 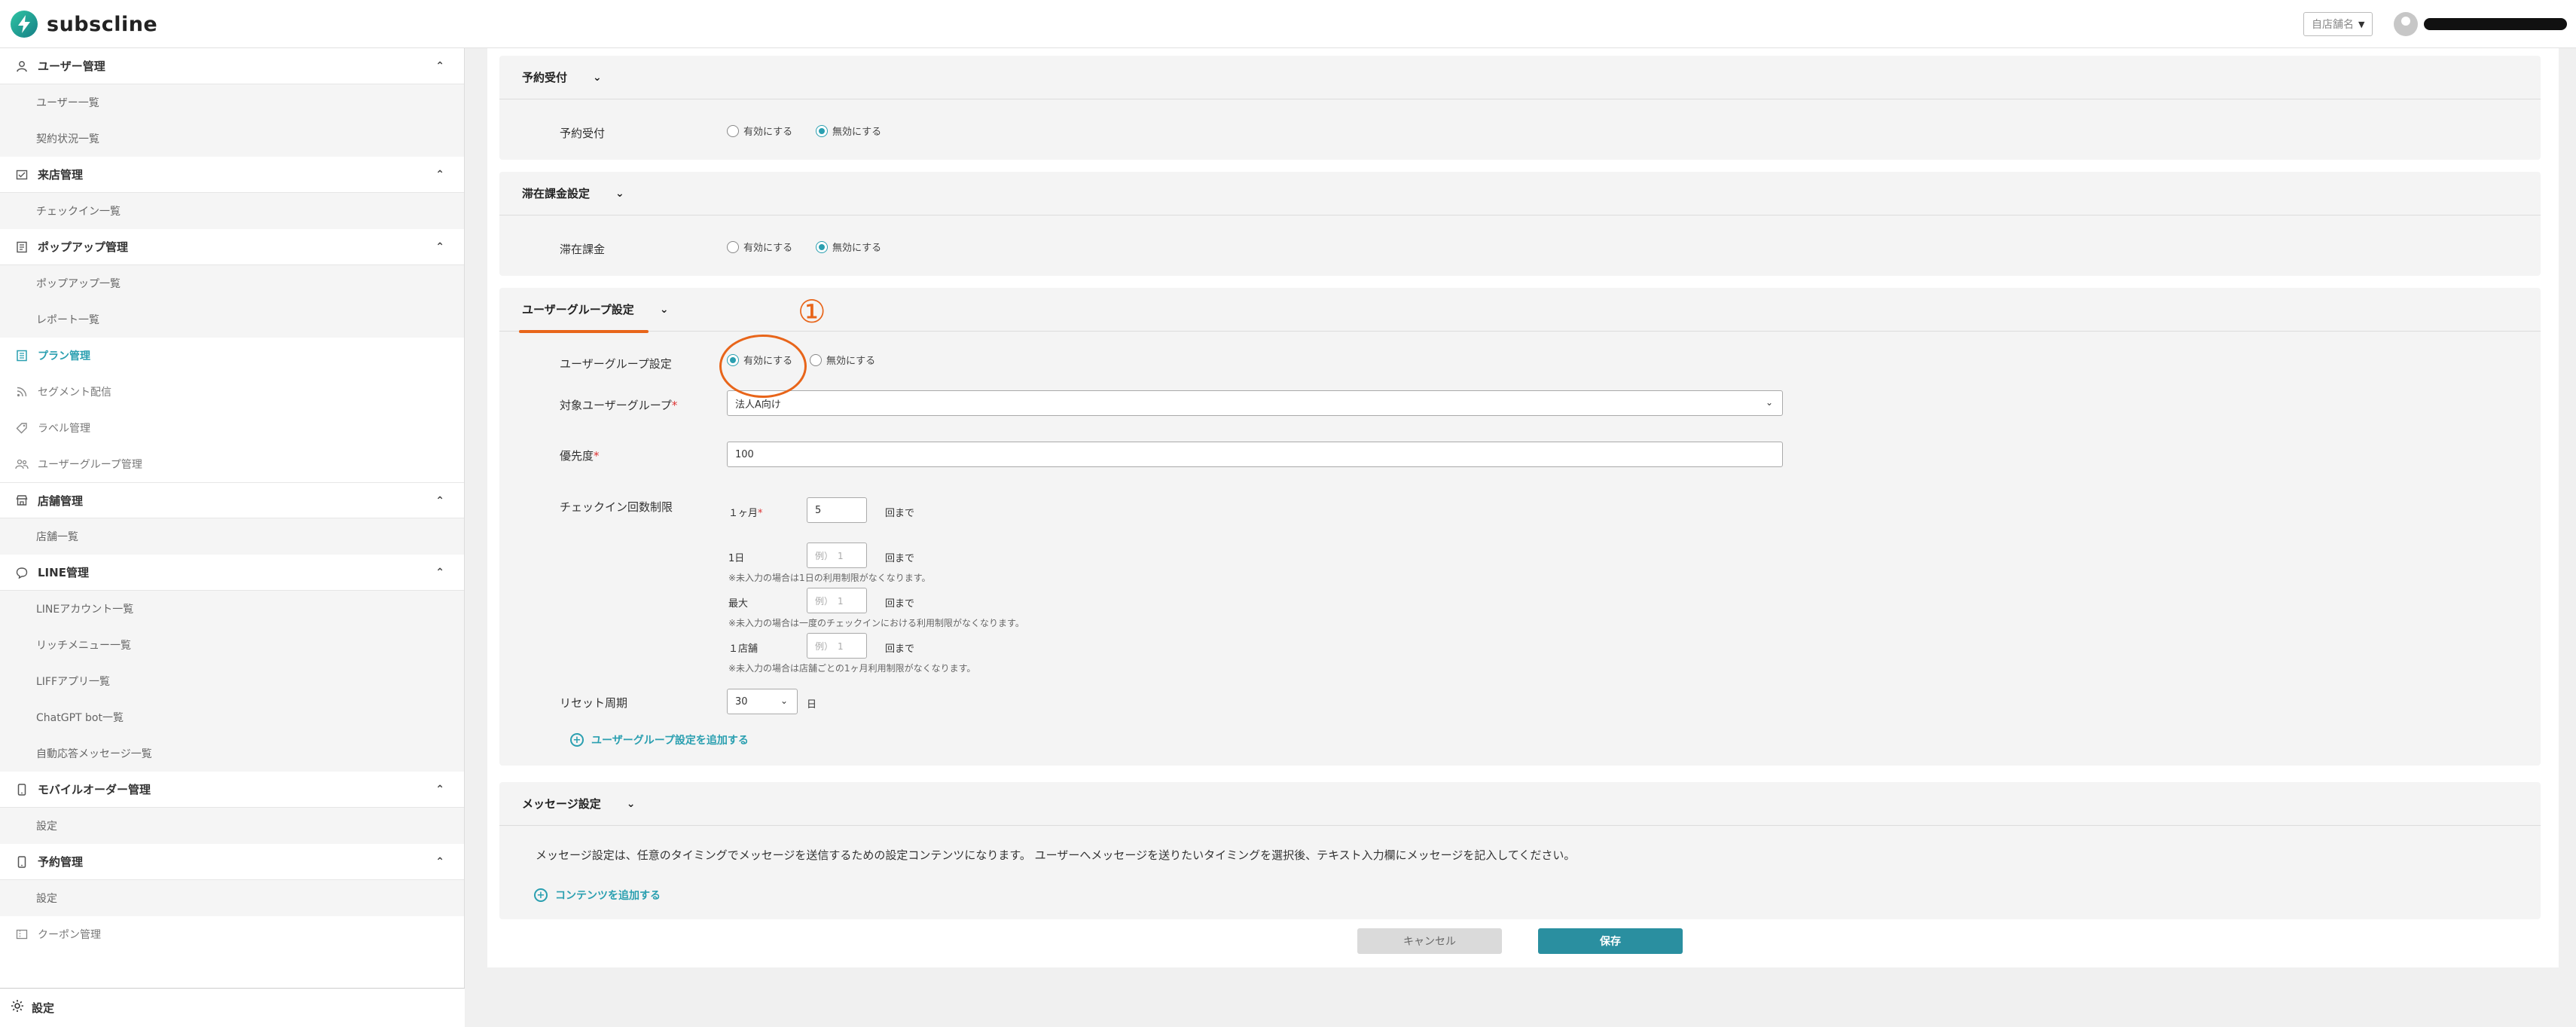 I want to click on sidebar-section-user: ユーザー管理 ⌃, so click(x=232, y=66).